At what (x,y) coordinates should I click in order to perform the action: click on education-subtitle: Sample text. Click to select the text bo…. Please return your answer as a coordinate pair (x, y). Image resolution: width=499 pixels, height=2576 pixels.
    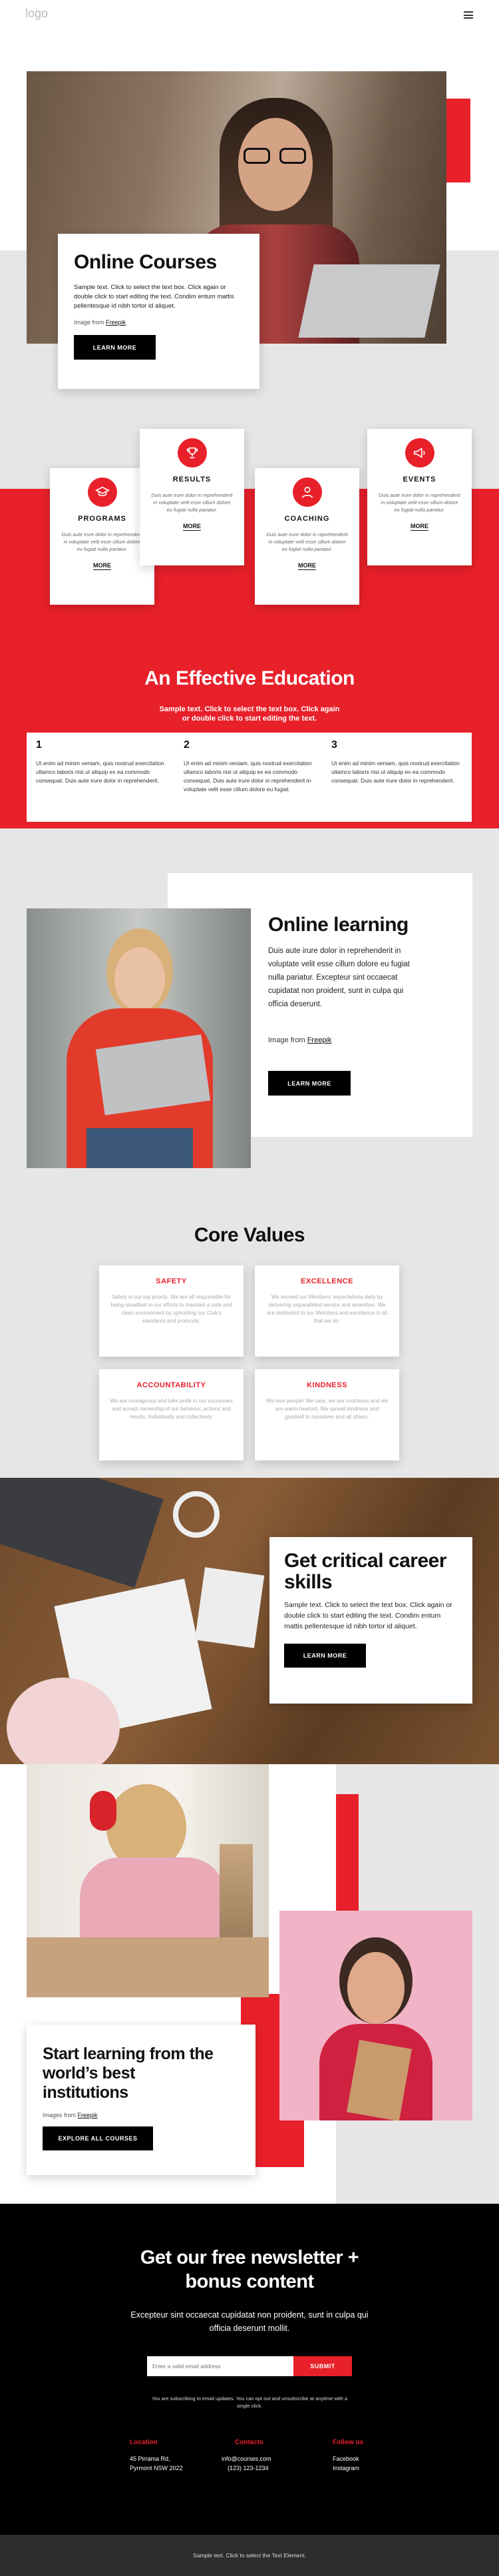
    Looking at the image, I should click on (249, 714).